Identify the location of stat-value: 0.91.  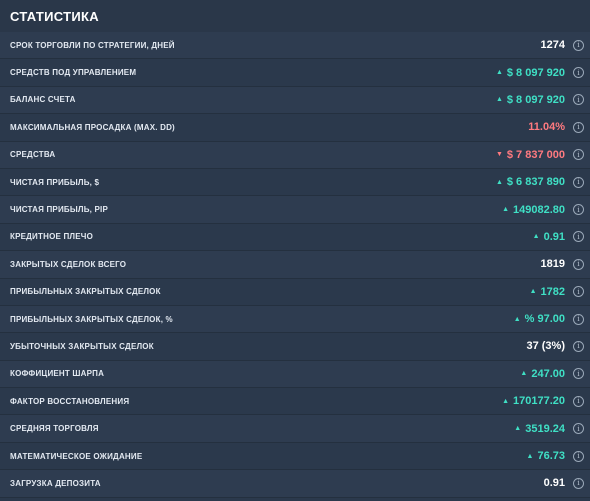
(554, 483).